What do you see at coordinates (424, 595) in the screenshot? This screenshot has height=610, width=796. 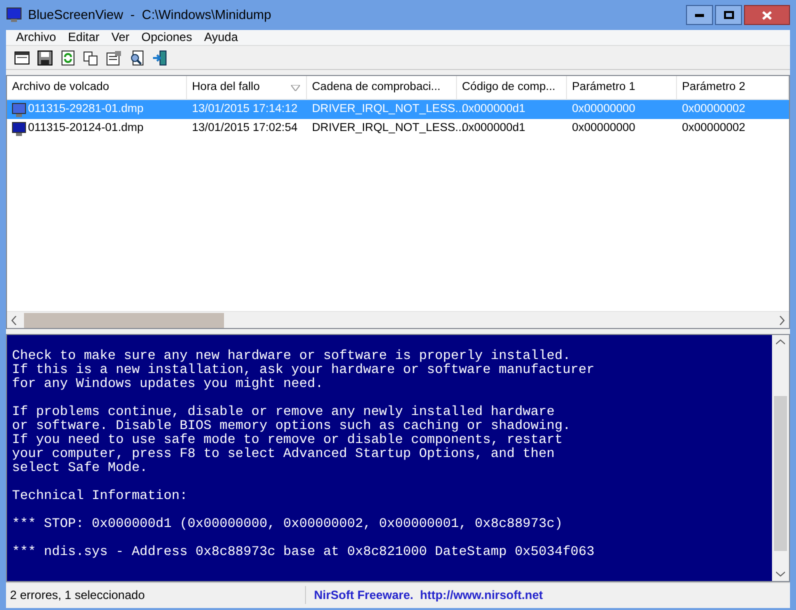 I see `credit-link: NirSoft Freeware. http://www.nirsoft.net` at bounding box center [424, 595].